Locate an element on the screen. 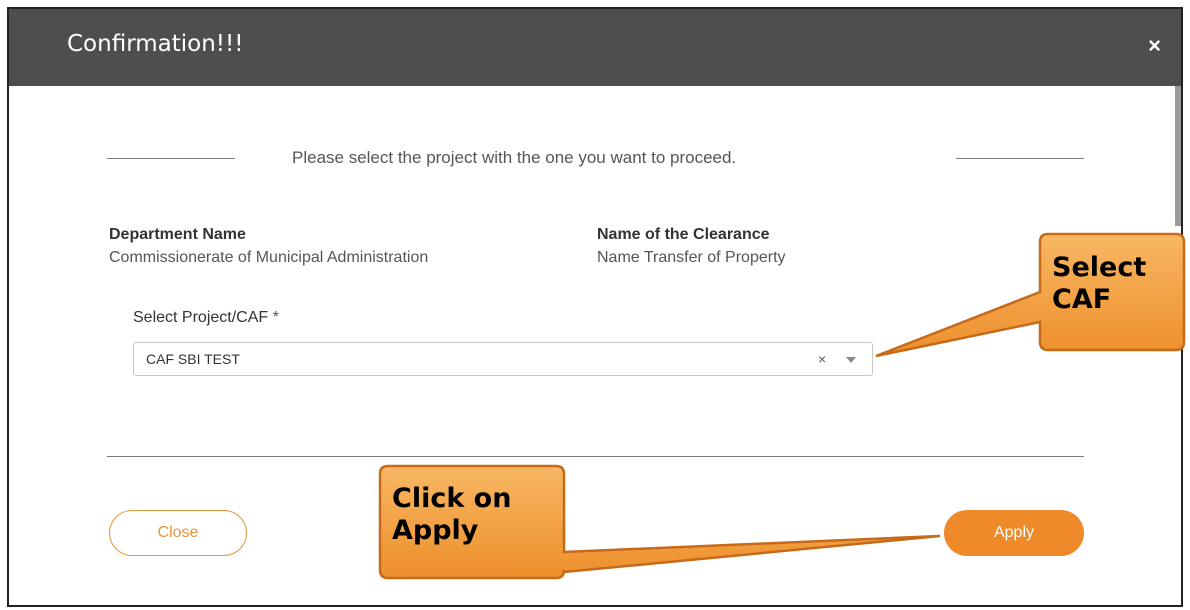 The image size is (1190, 610). callout-click-apply-line1: Click on is located at coordinates (452, 498).